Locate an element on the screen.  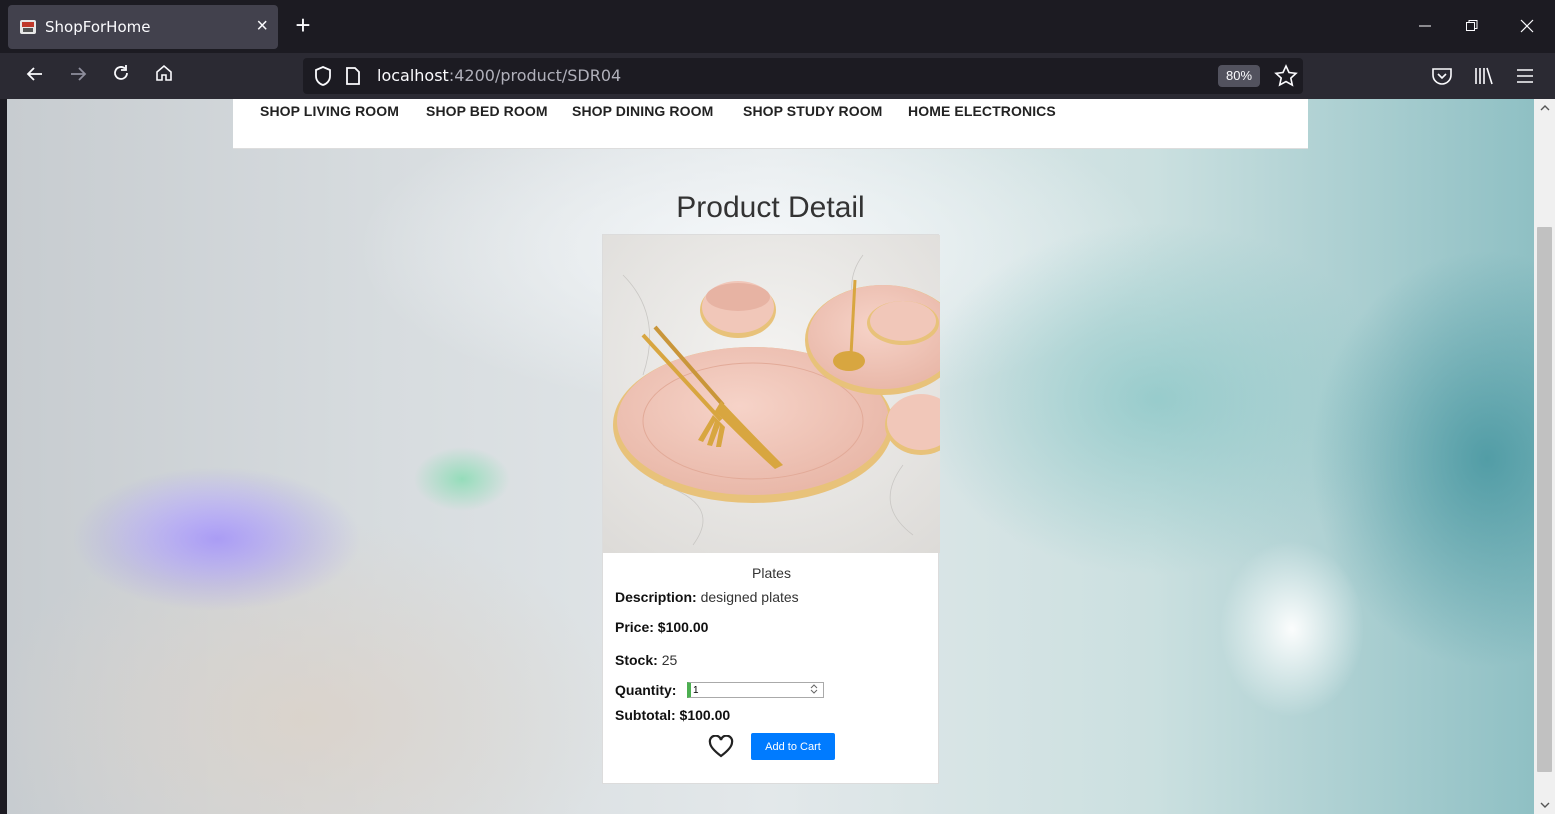
tracking-shield-icon is located at coordinates (323, 76).